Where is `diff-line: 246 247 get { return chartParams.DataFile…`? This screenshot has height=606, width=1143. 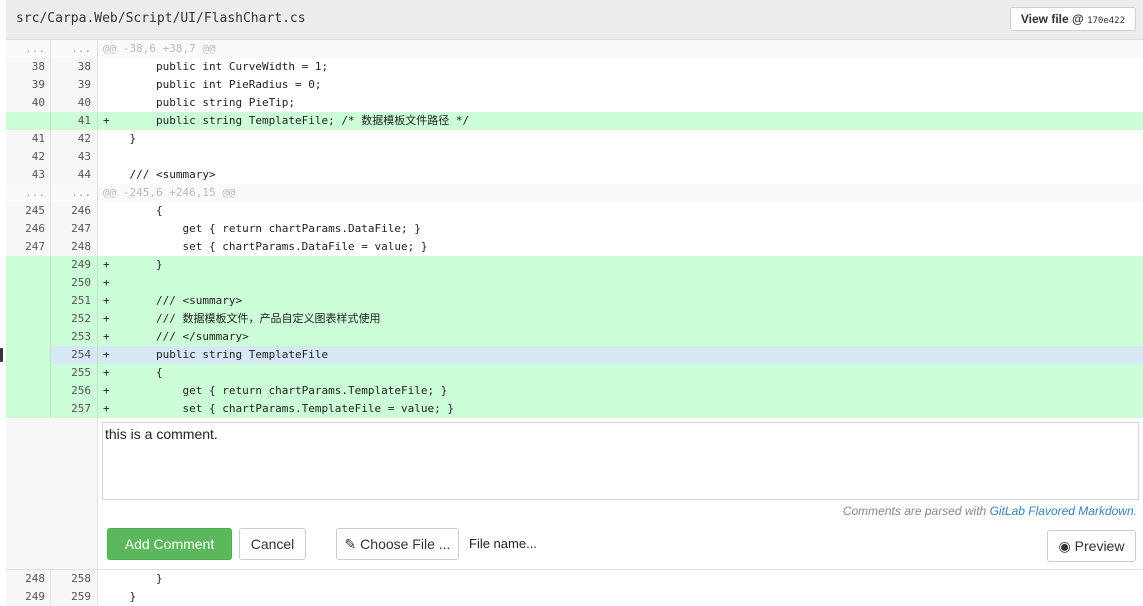 diff-line: 246 247 get { return chartParams.DataFile… is located at coordinates (574, 229).